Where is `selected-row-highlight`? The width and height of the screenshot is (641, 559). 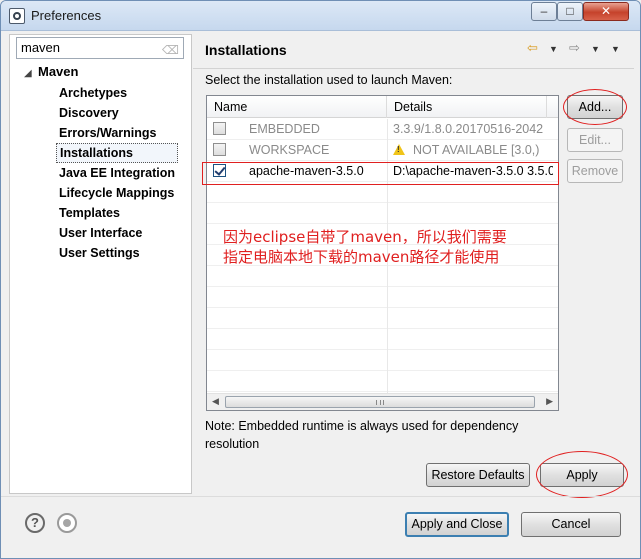
selected-row-highlight is located at coordinates (380, 173).